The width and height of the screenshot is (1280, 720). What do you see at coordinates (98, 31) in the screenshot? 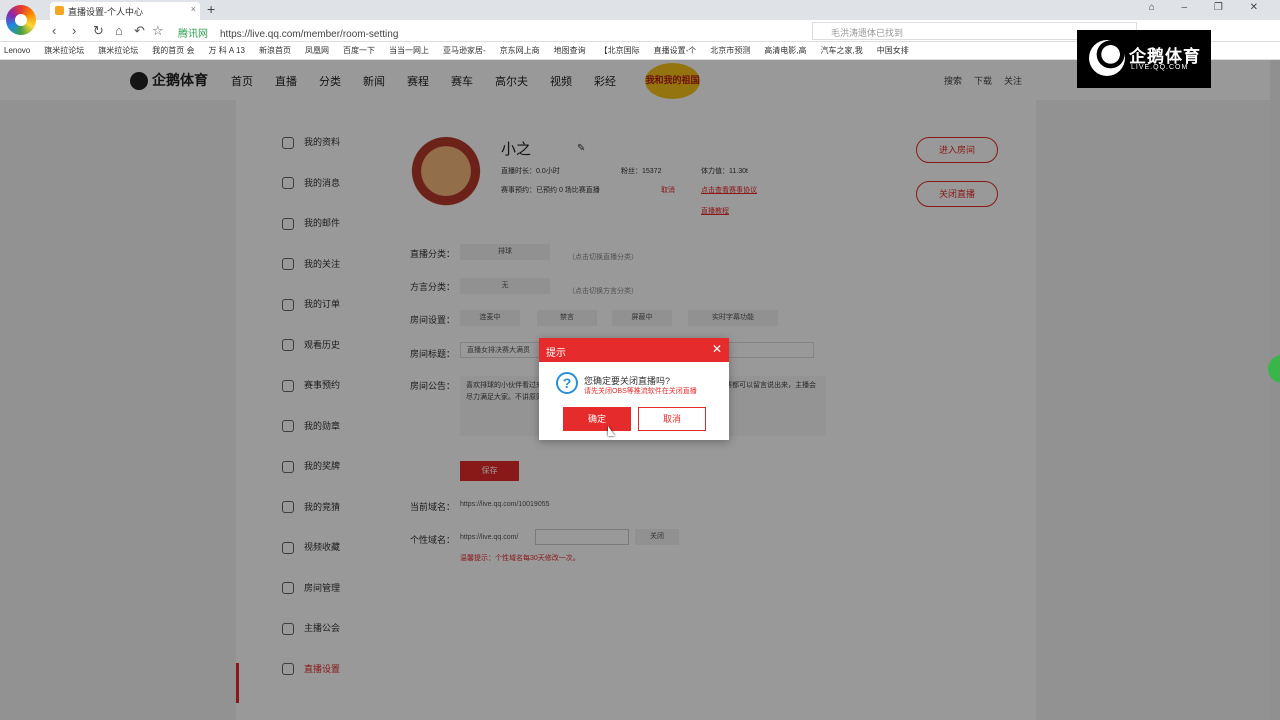
I see `reload-icon: ↻` at bounding box center [98, 31].